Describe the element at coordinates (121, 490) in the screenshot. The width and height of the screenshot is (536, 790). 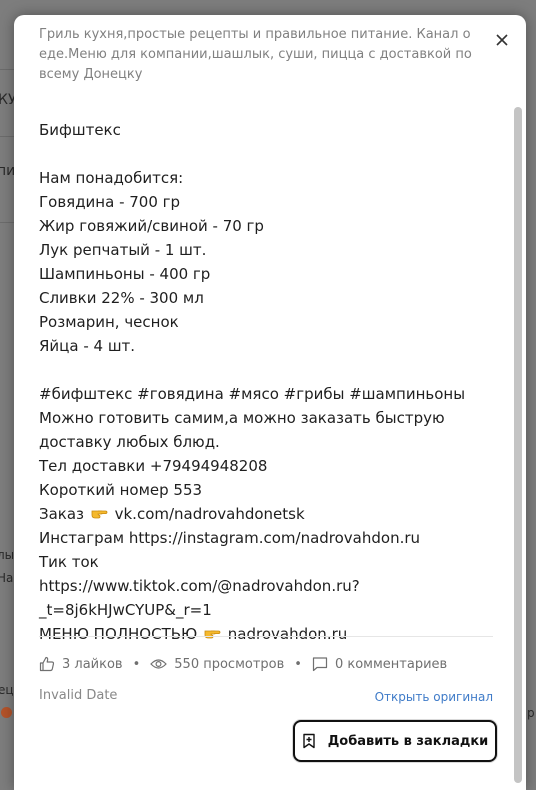
I see `short-number: Короткий номер 553` at that location.